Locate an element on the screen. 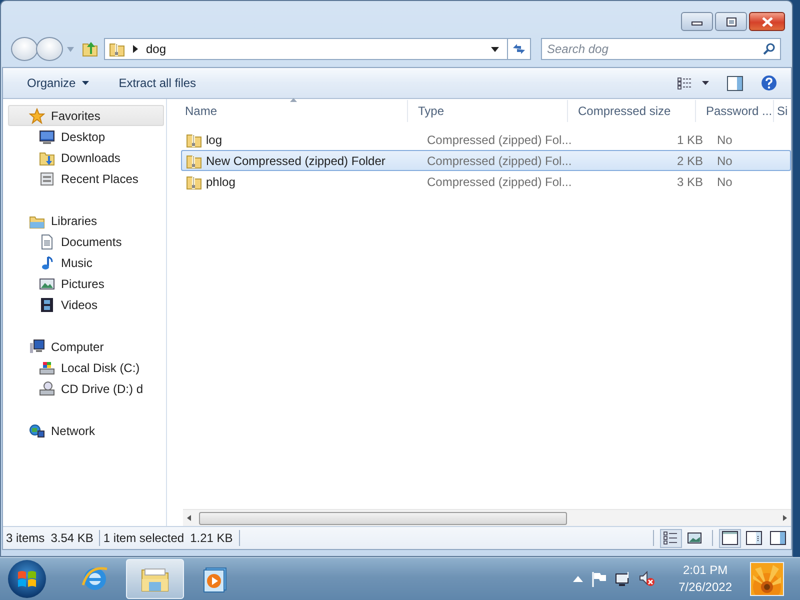  preview-pane-icon is located at coordinates (778, 538).